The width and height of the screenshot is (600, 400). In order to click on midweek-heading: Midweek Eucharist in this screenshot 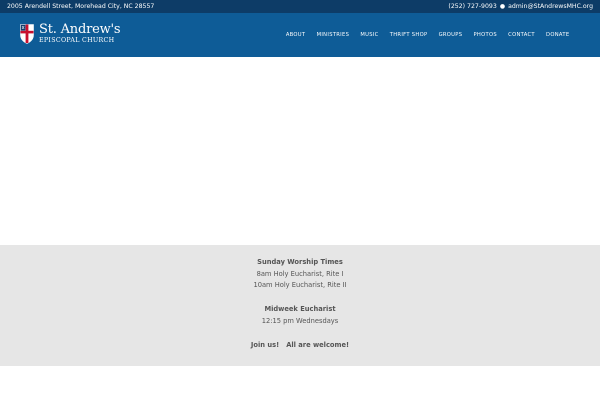, I will do `click(300, 309)`.